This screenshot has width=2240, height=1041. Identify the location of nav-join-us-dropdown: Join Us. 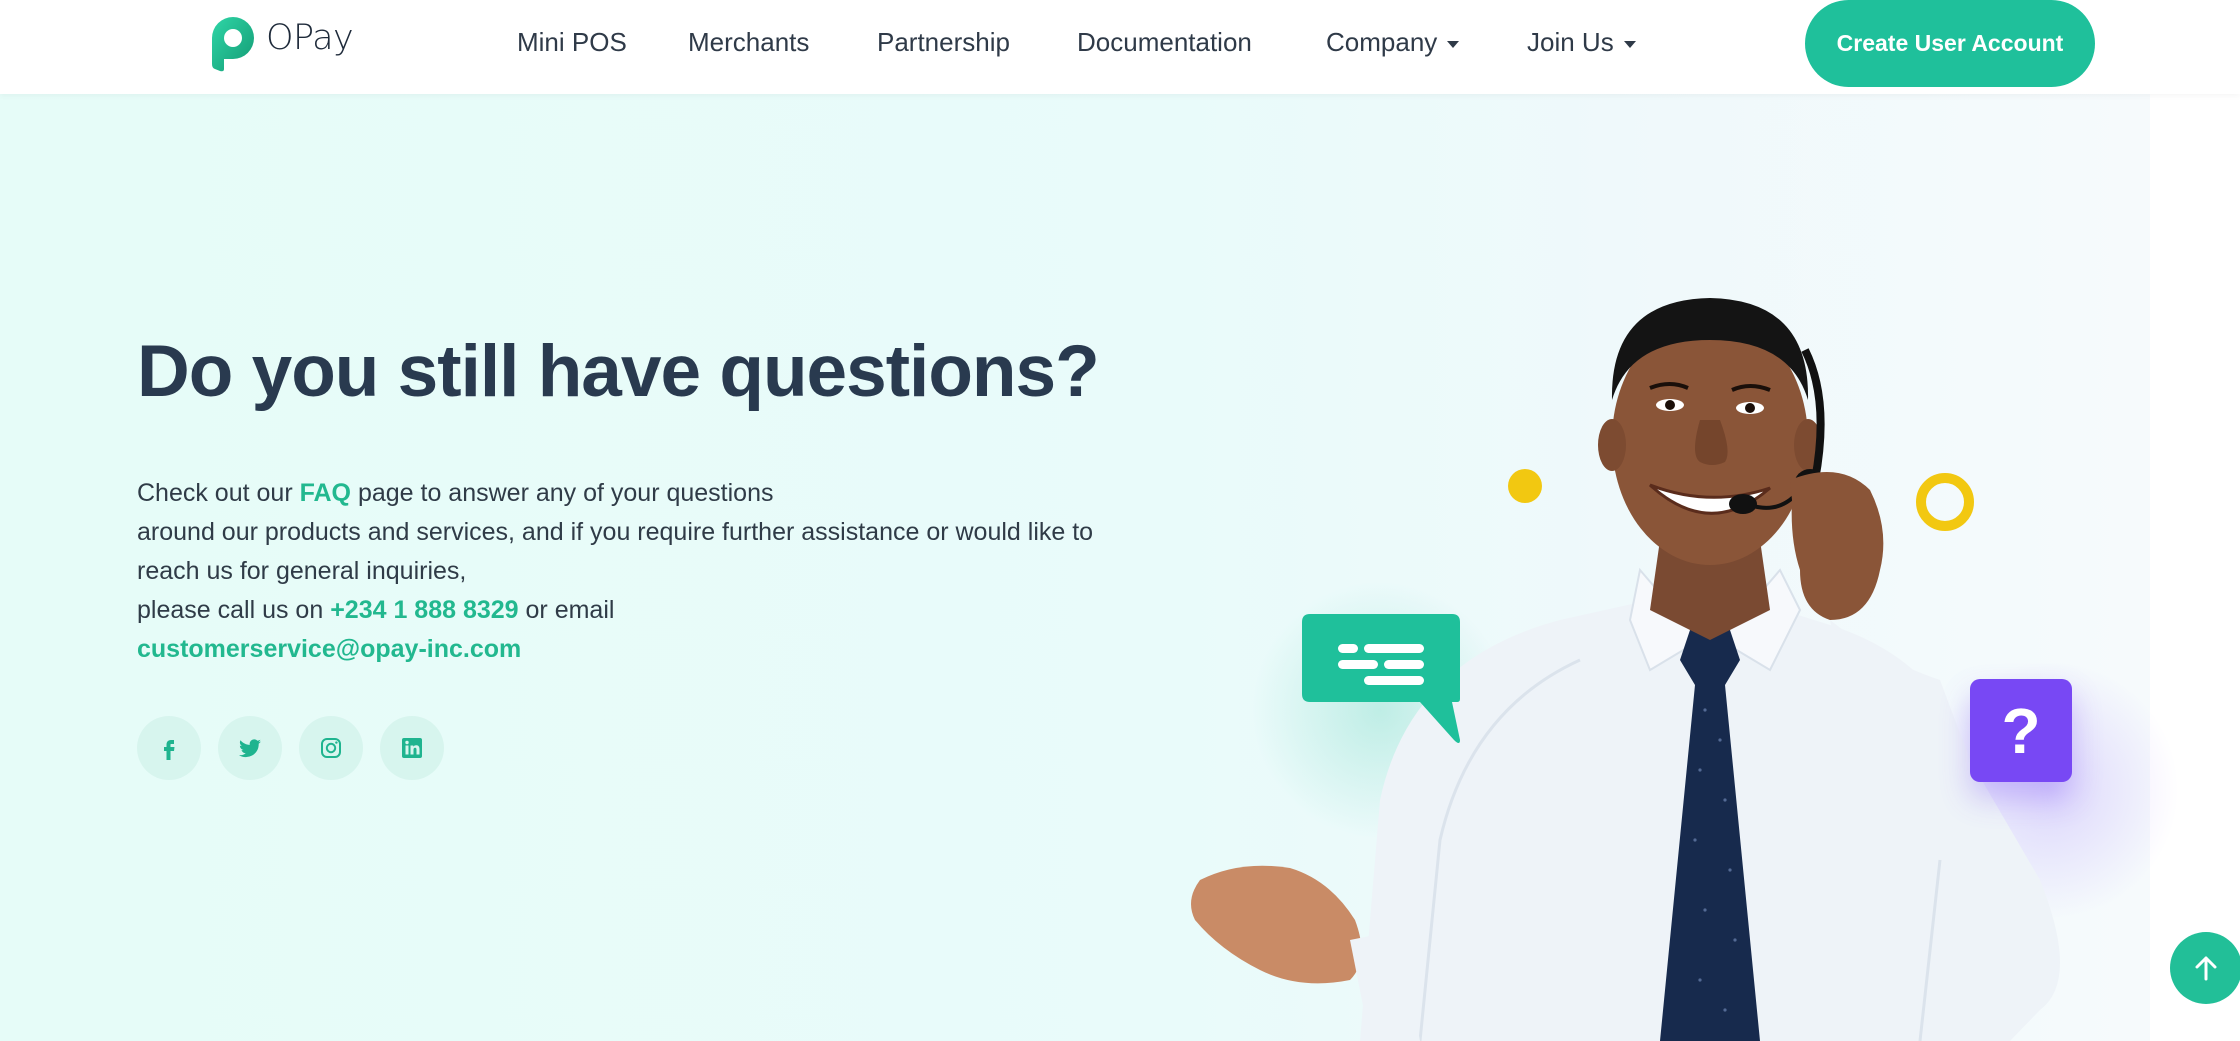
(1581, 42).